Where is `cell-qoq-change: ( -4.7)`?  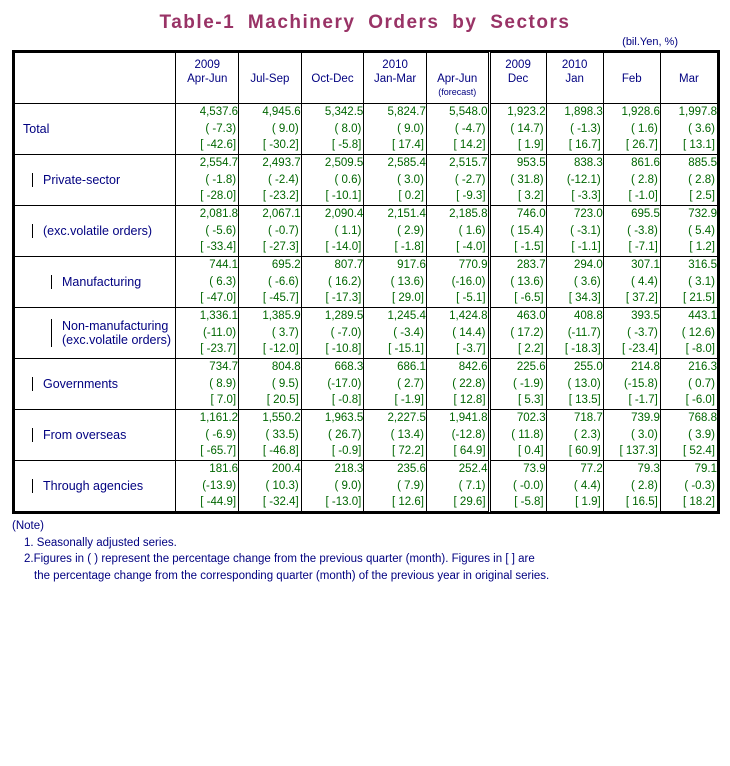 cell-qoq-change: ( -4.7) is located at coordinates (470, 128).